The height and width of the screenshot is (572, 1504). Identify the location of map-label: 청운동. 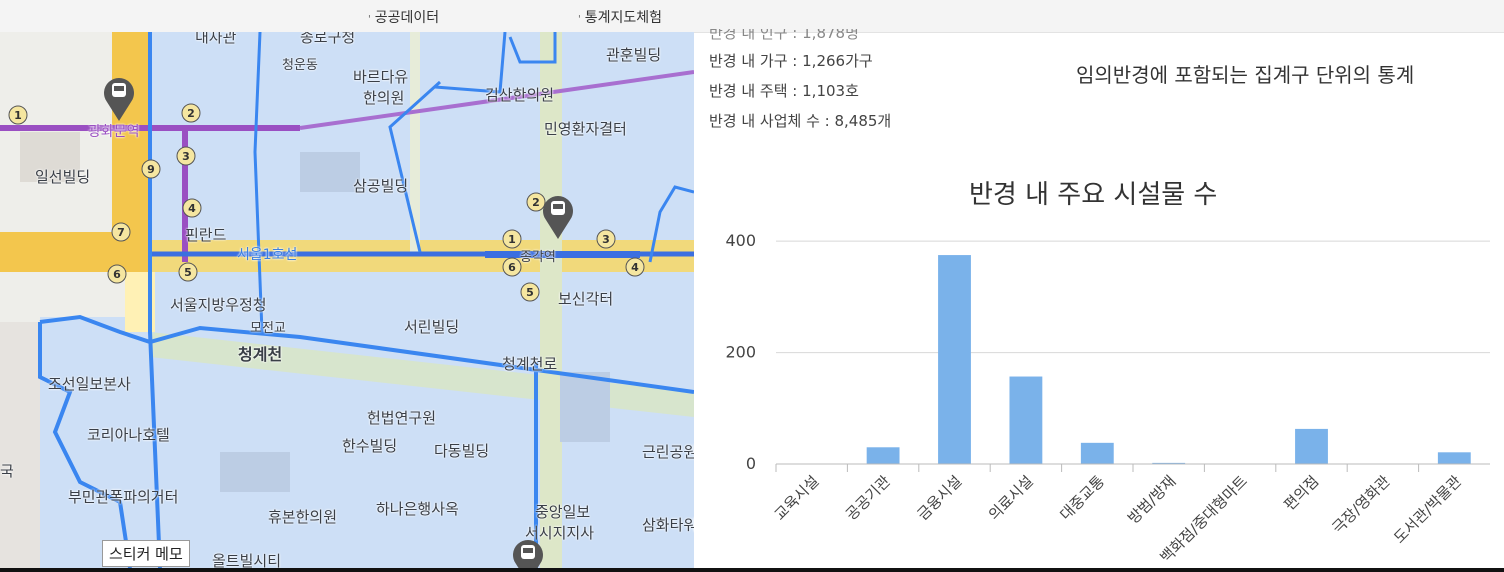
(300, 65).